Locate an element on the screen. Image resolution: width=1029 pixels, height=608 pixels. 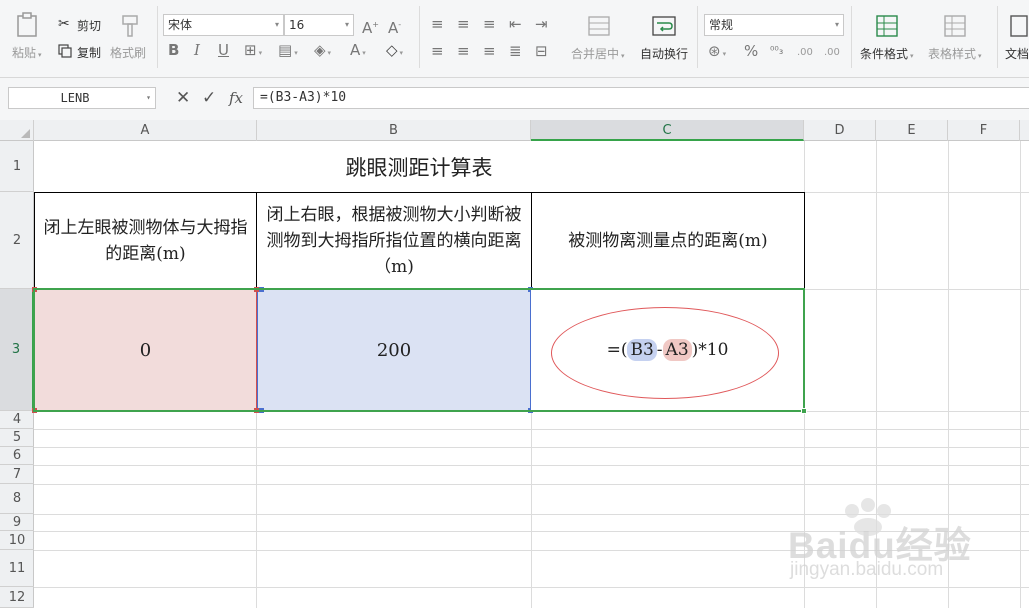
watermark-brand: Baidu经验 is located at coordinates (880, 545).